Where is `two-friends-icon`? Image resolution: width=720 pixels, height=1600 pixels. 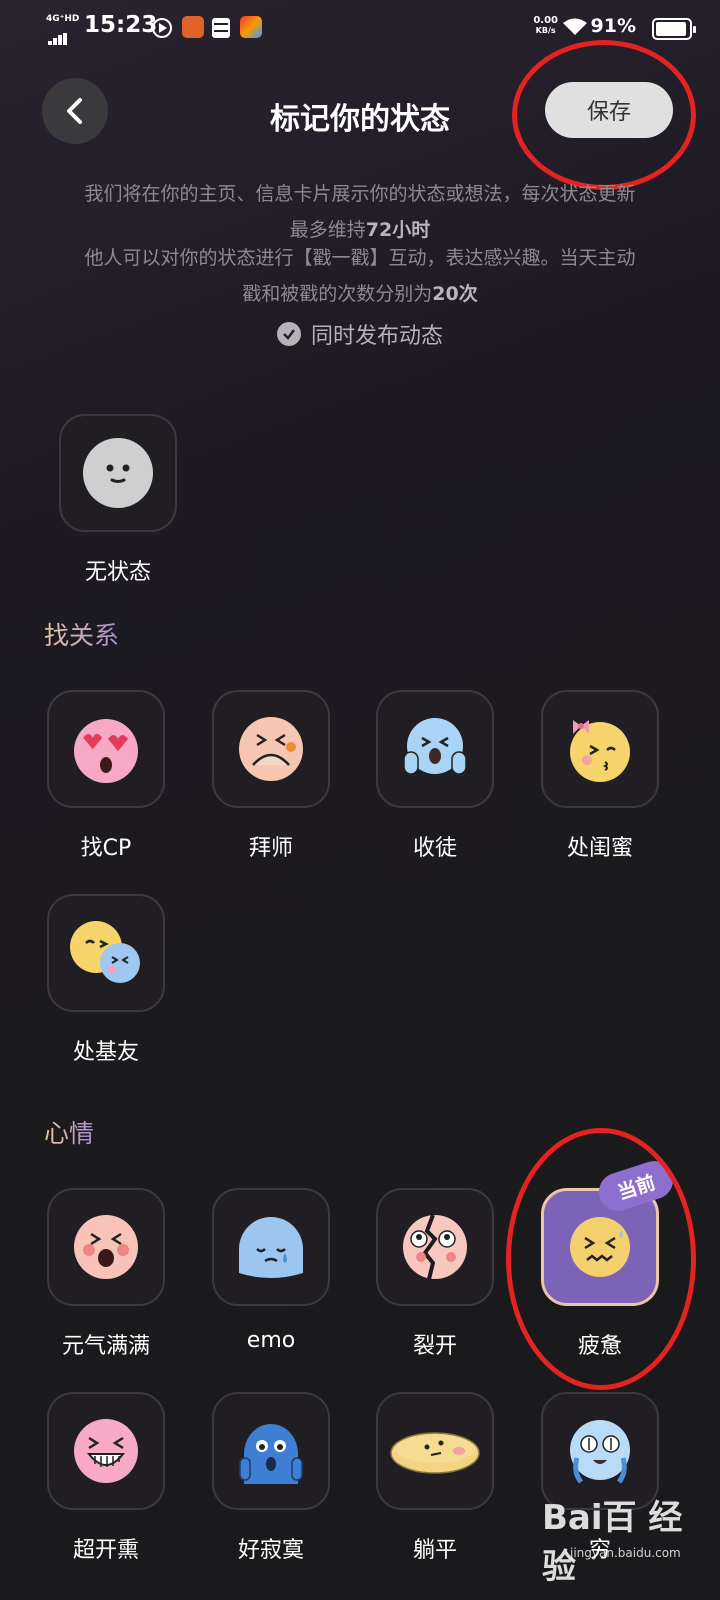 two-friends-icon is located at coordinates (105, 952).